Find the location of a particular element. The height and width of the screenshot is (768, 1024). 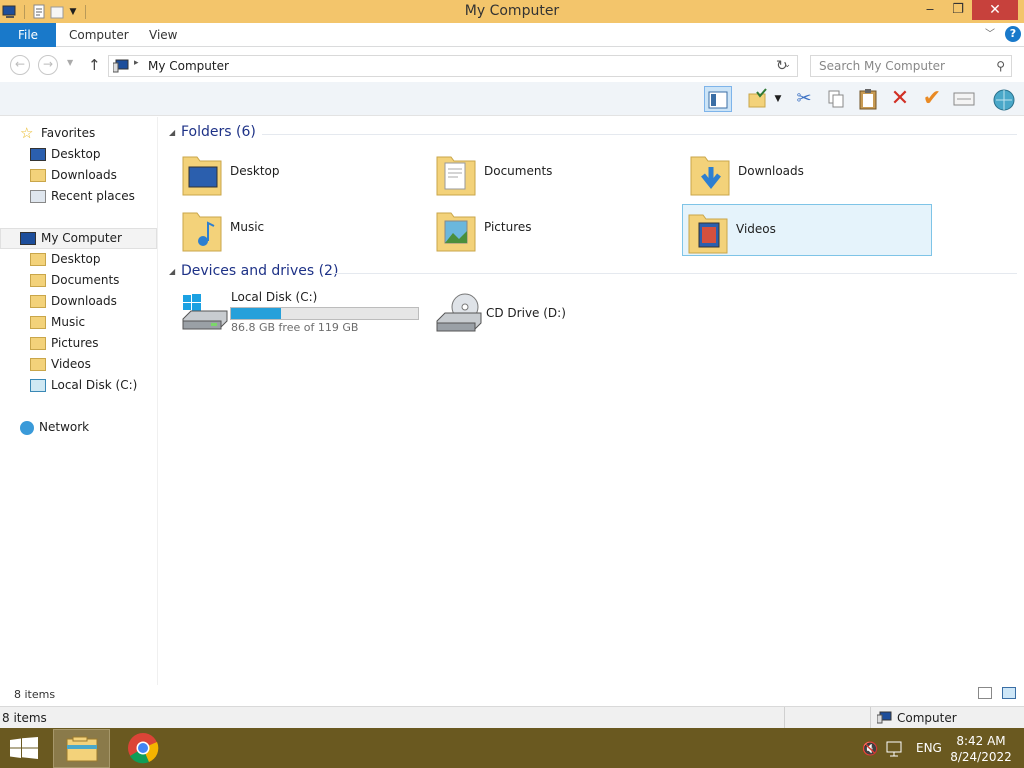

delete-icon: ✕ is located at coordinates (900, 99).